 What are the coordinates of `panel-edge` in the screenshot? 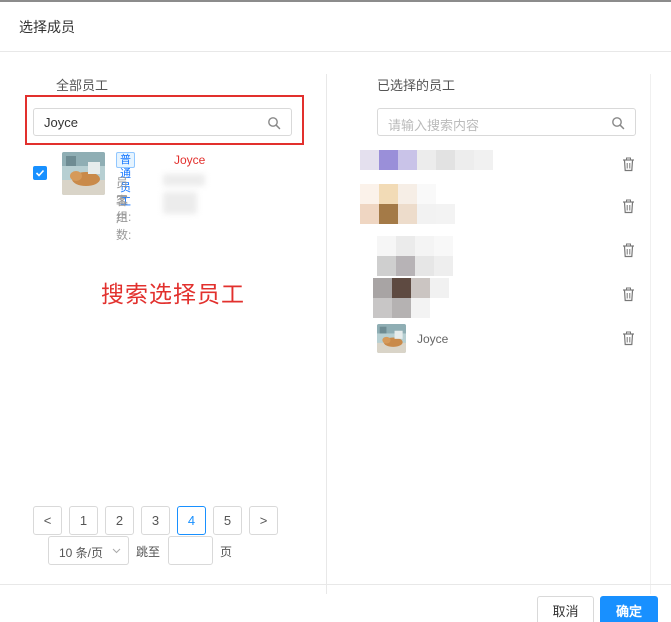 It's located at (650, 334).